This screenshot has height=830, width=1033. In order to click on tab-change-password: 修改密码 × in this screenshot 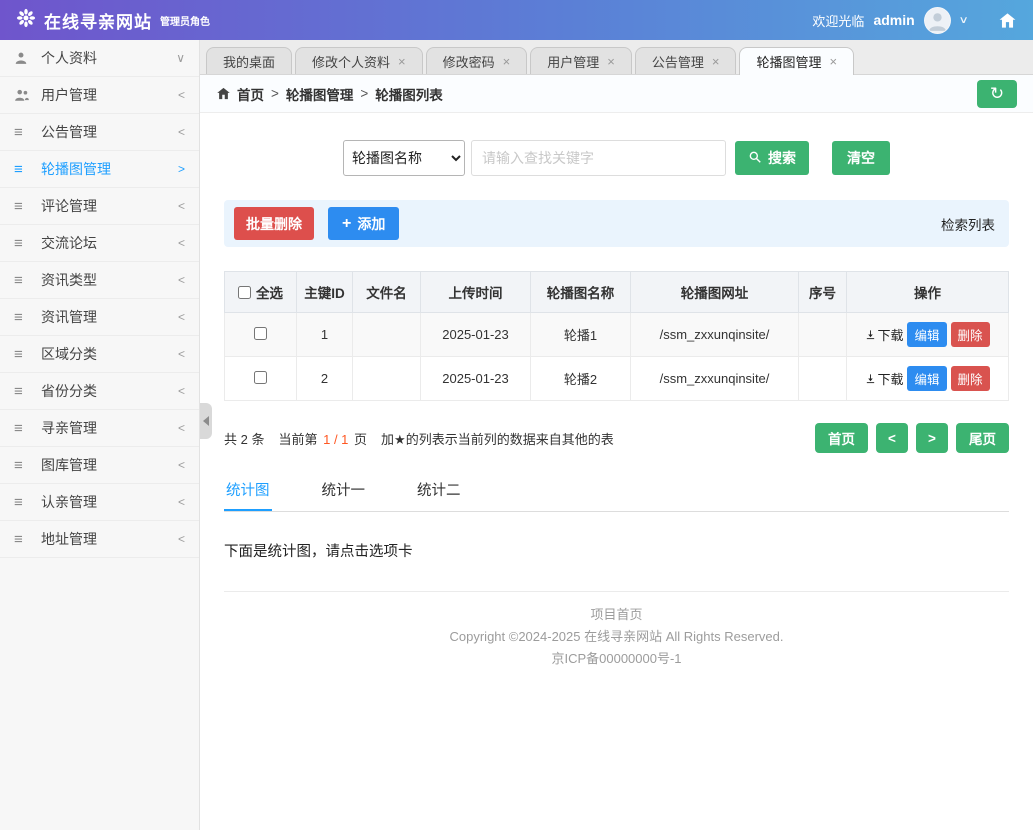, I will do `click(476, 60)`.